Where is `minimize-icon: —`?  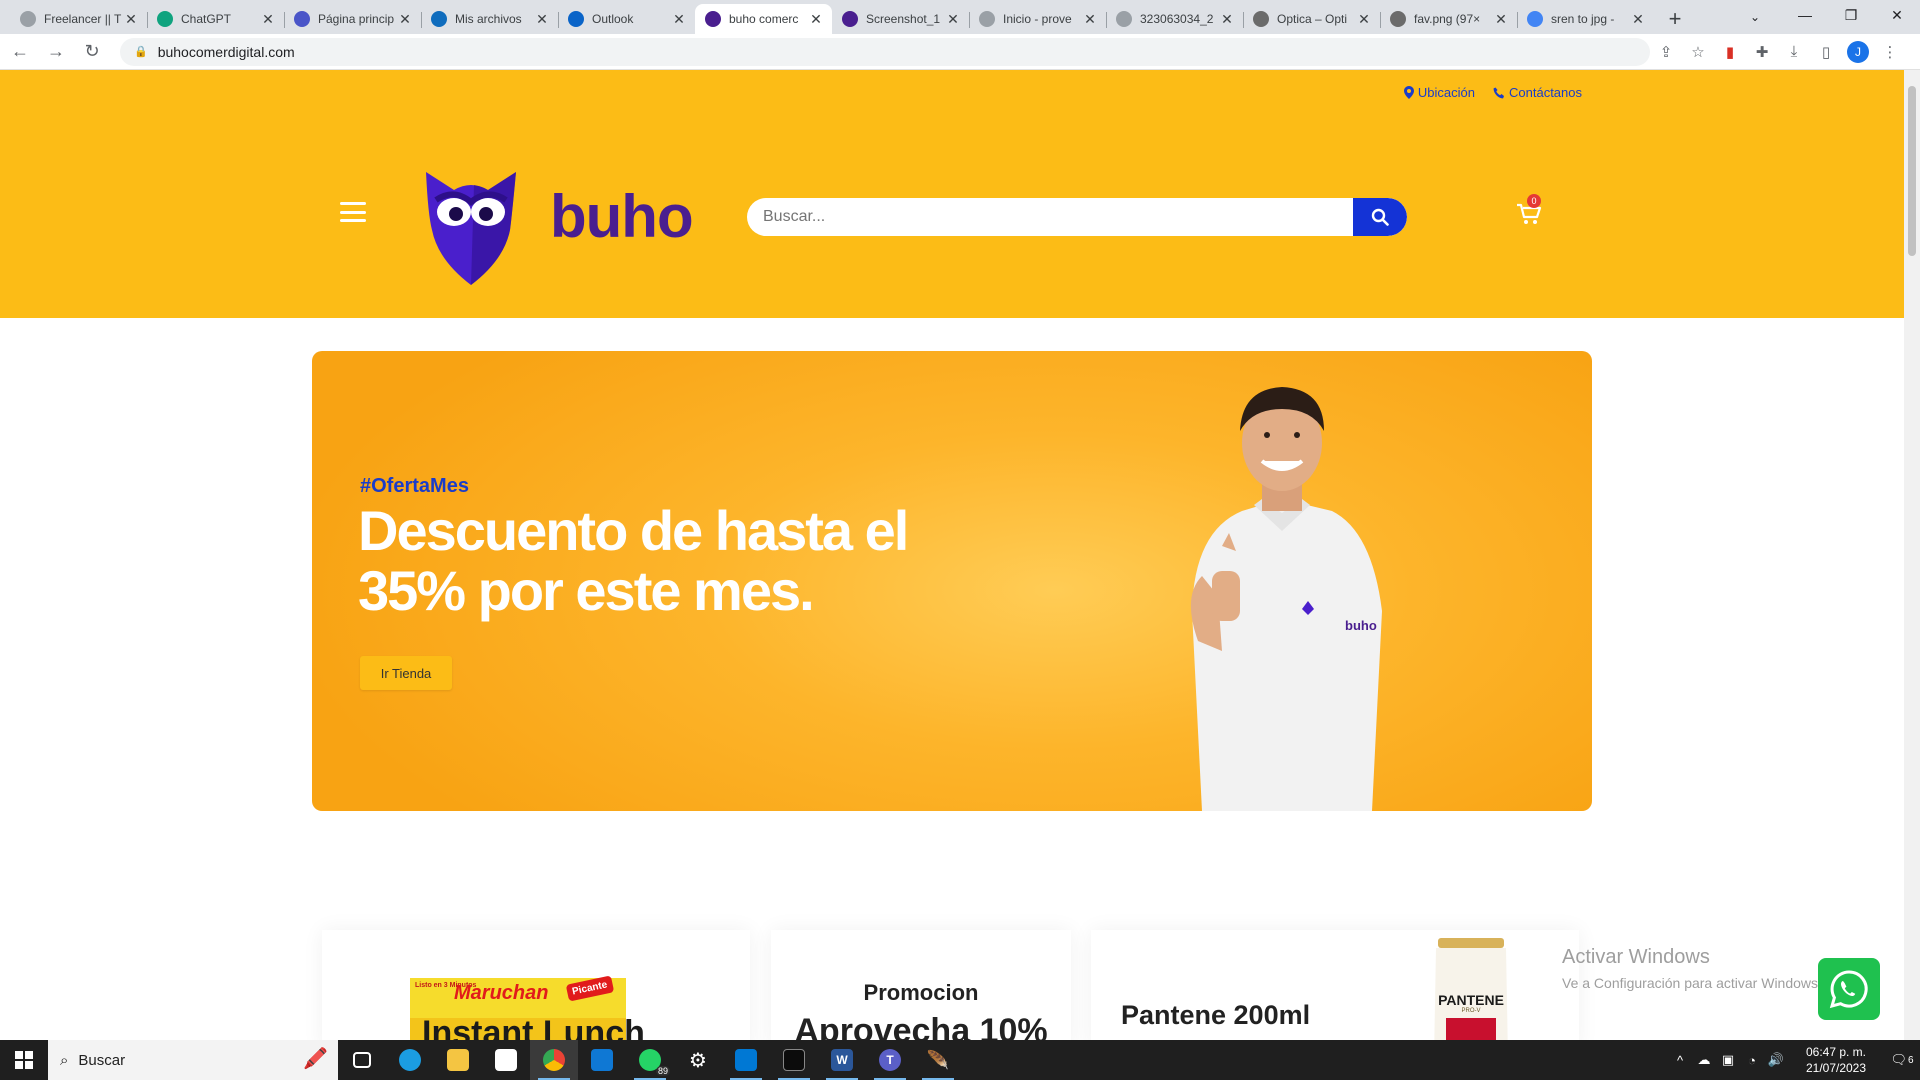
minimize-icon: — is located at coordinates (1805, 15).